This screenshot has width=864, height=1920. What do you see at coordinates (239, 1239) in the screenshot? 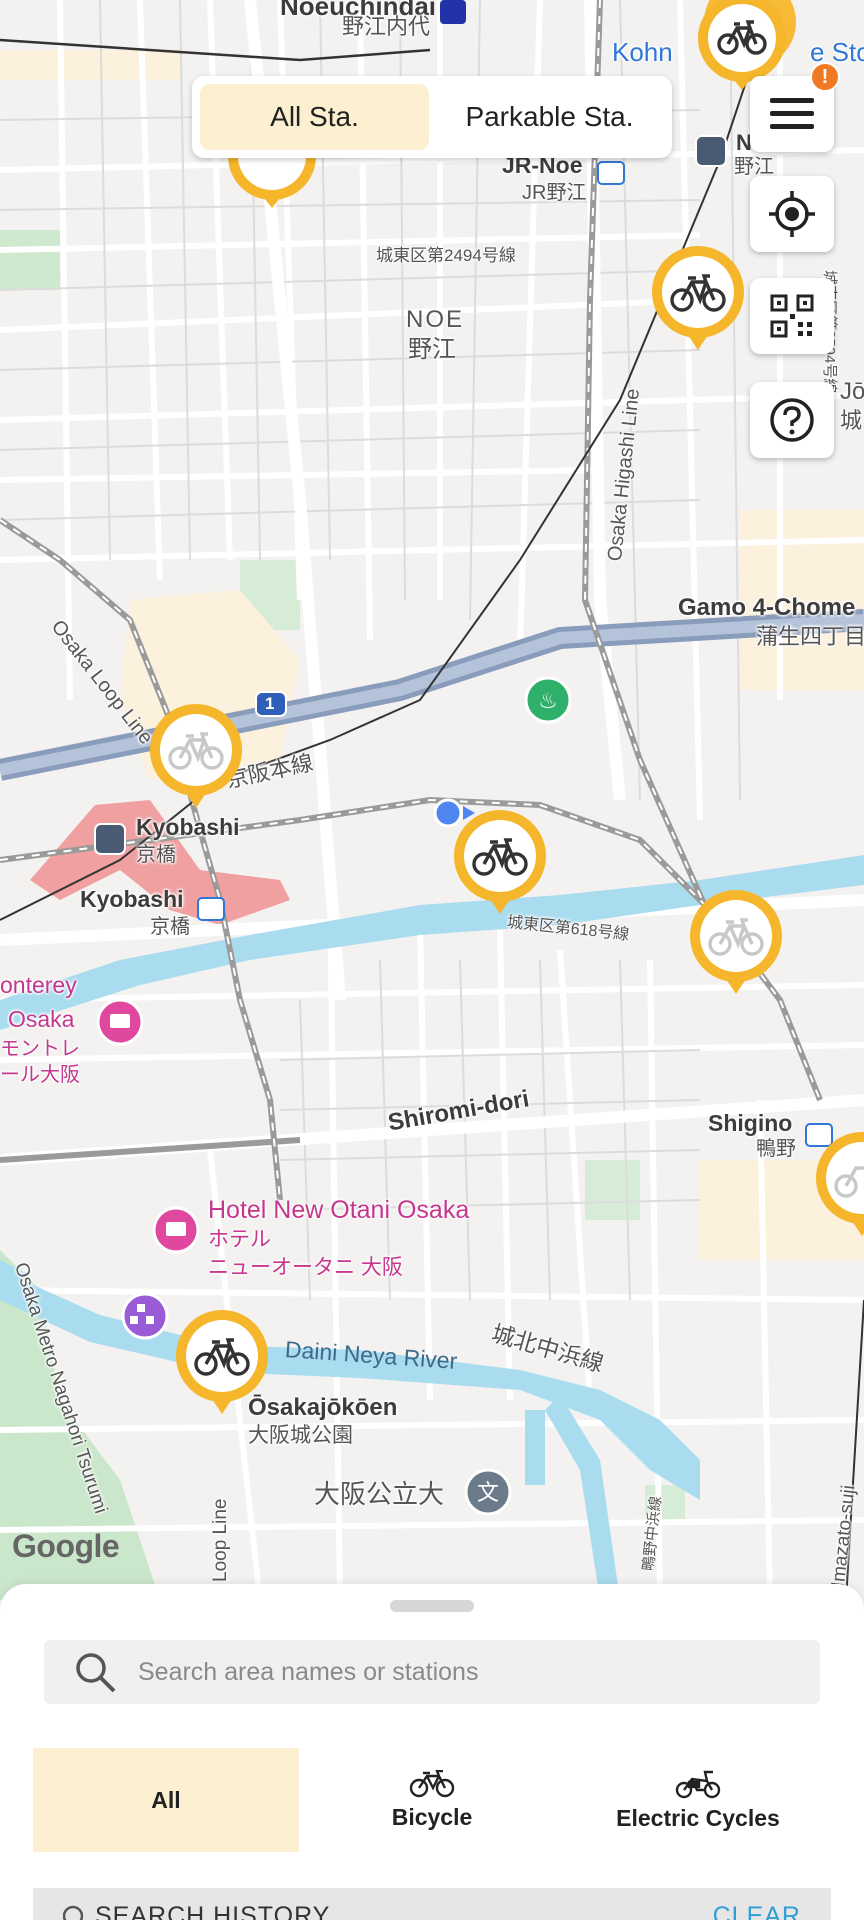
I see `map-label-hotel-jp-1: ホテル` at bounding box center [239, 1239].